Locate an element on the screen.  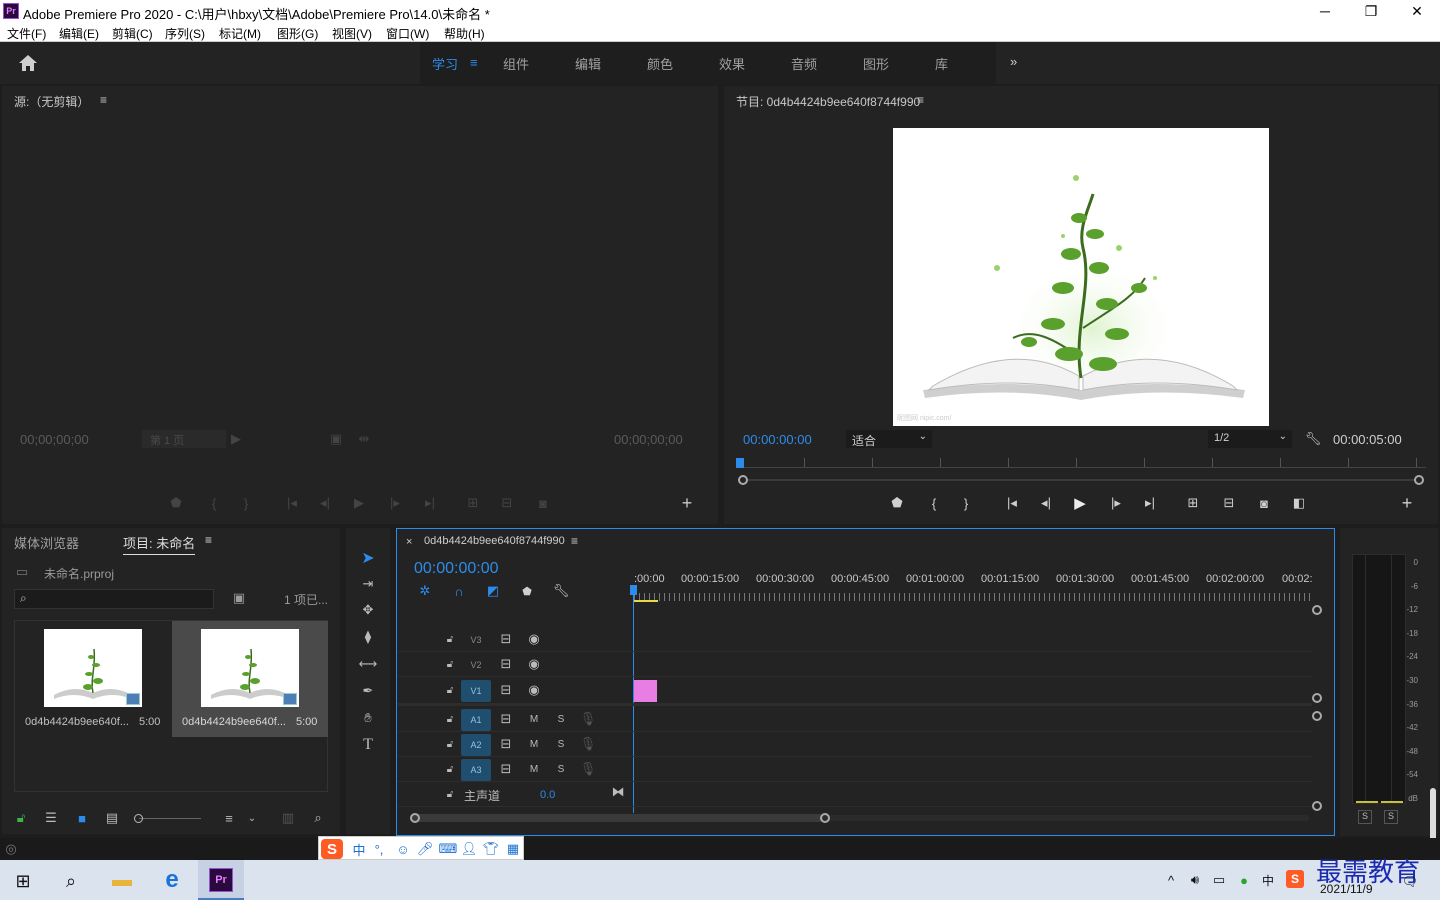
chevron-up-icon: ^ is located at coordinates (1171, 880).